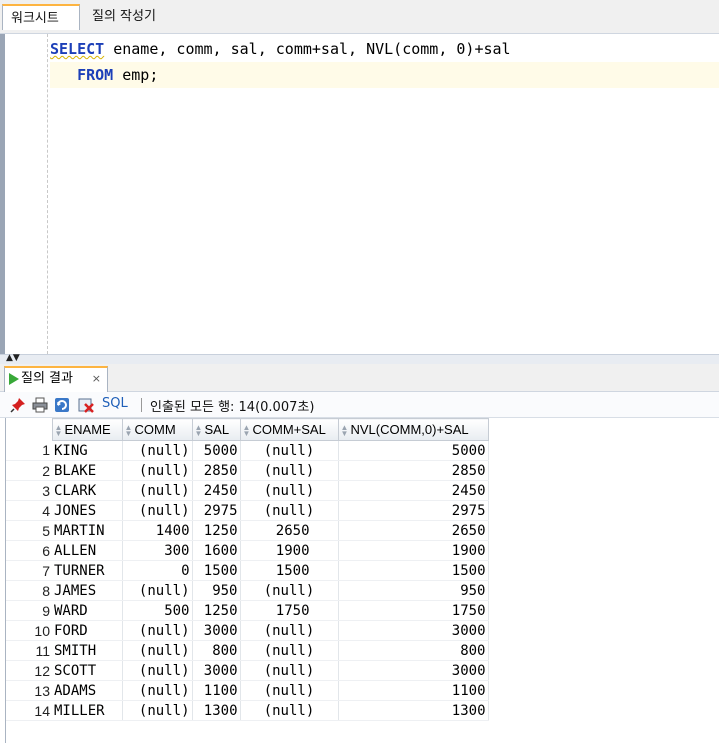  I want to click on print-icon, so click(40, 405).